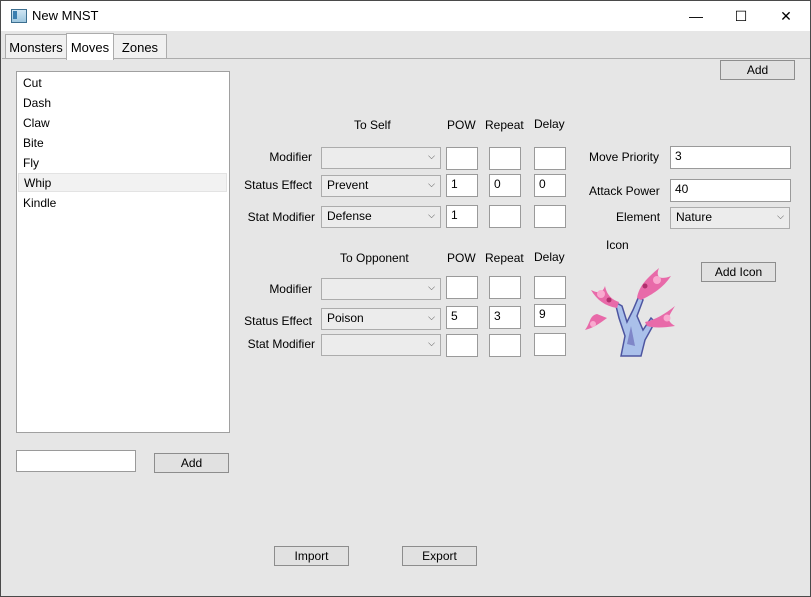  I want to click on attack-power-label: Attack Power, so click(624, 191).